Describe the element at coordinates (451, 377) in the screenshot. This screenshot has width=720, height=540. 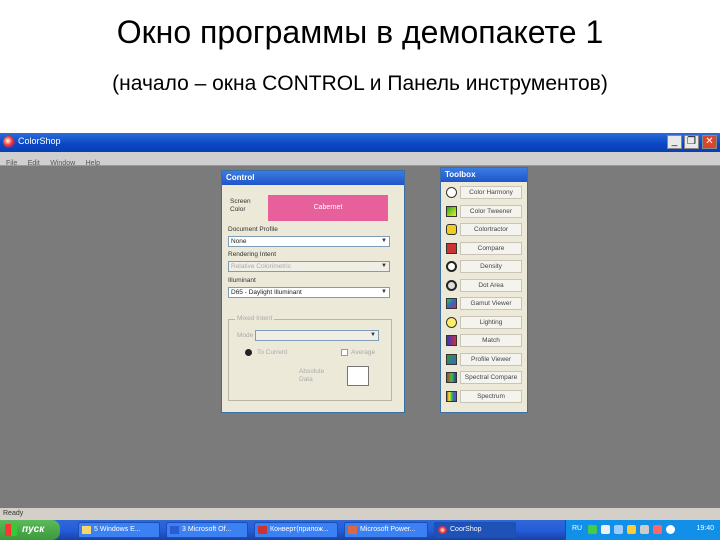
I see `spectral-compare-icon` at that location.